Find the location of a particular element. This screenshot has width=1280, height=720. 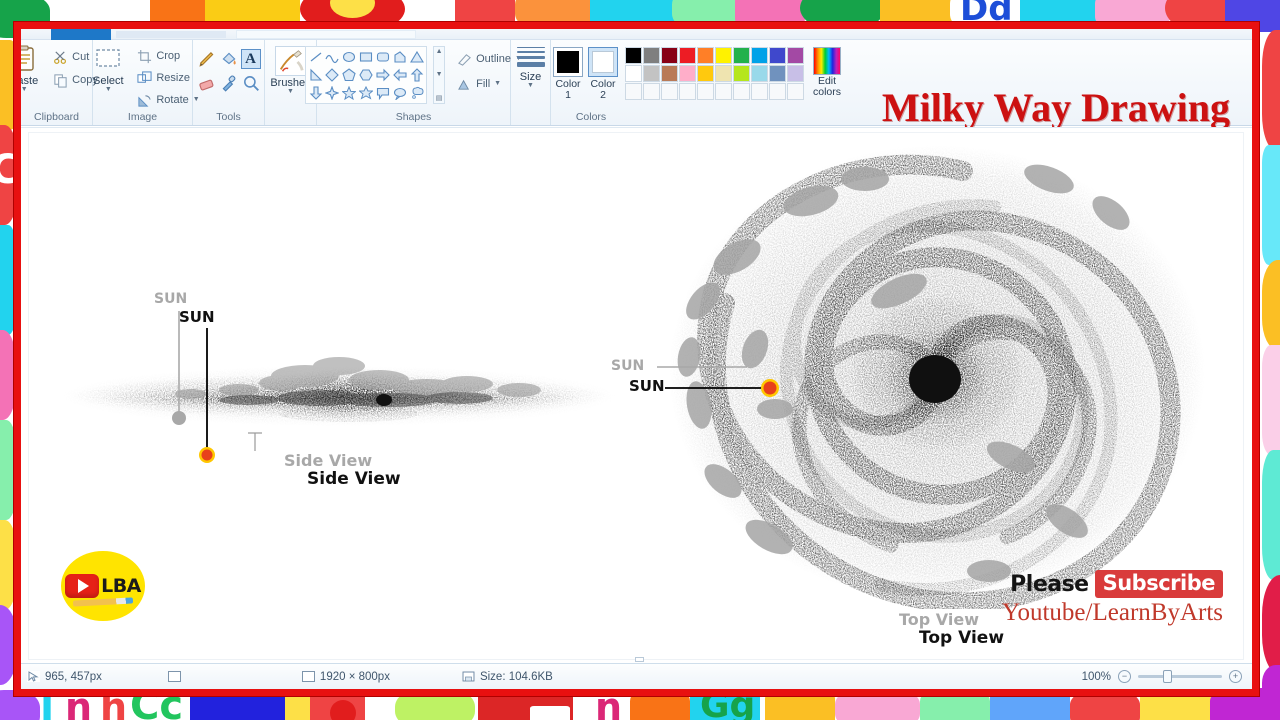

zoom-slider-thumb is located at coordinates (1167, 676).